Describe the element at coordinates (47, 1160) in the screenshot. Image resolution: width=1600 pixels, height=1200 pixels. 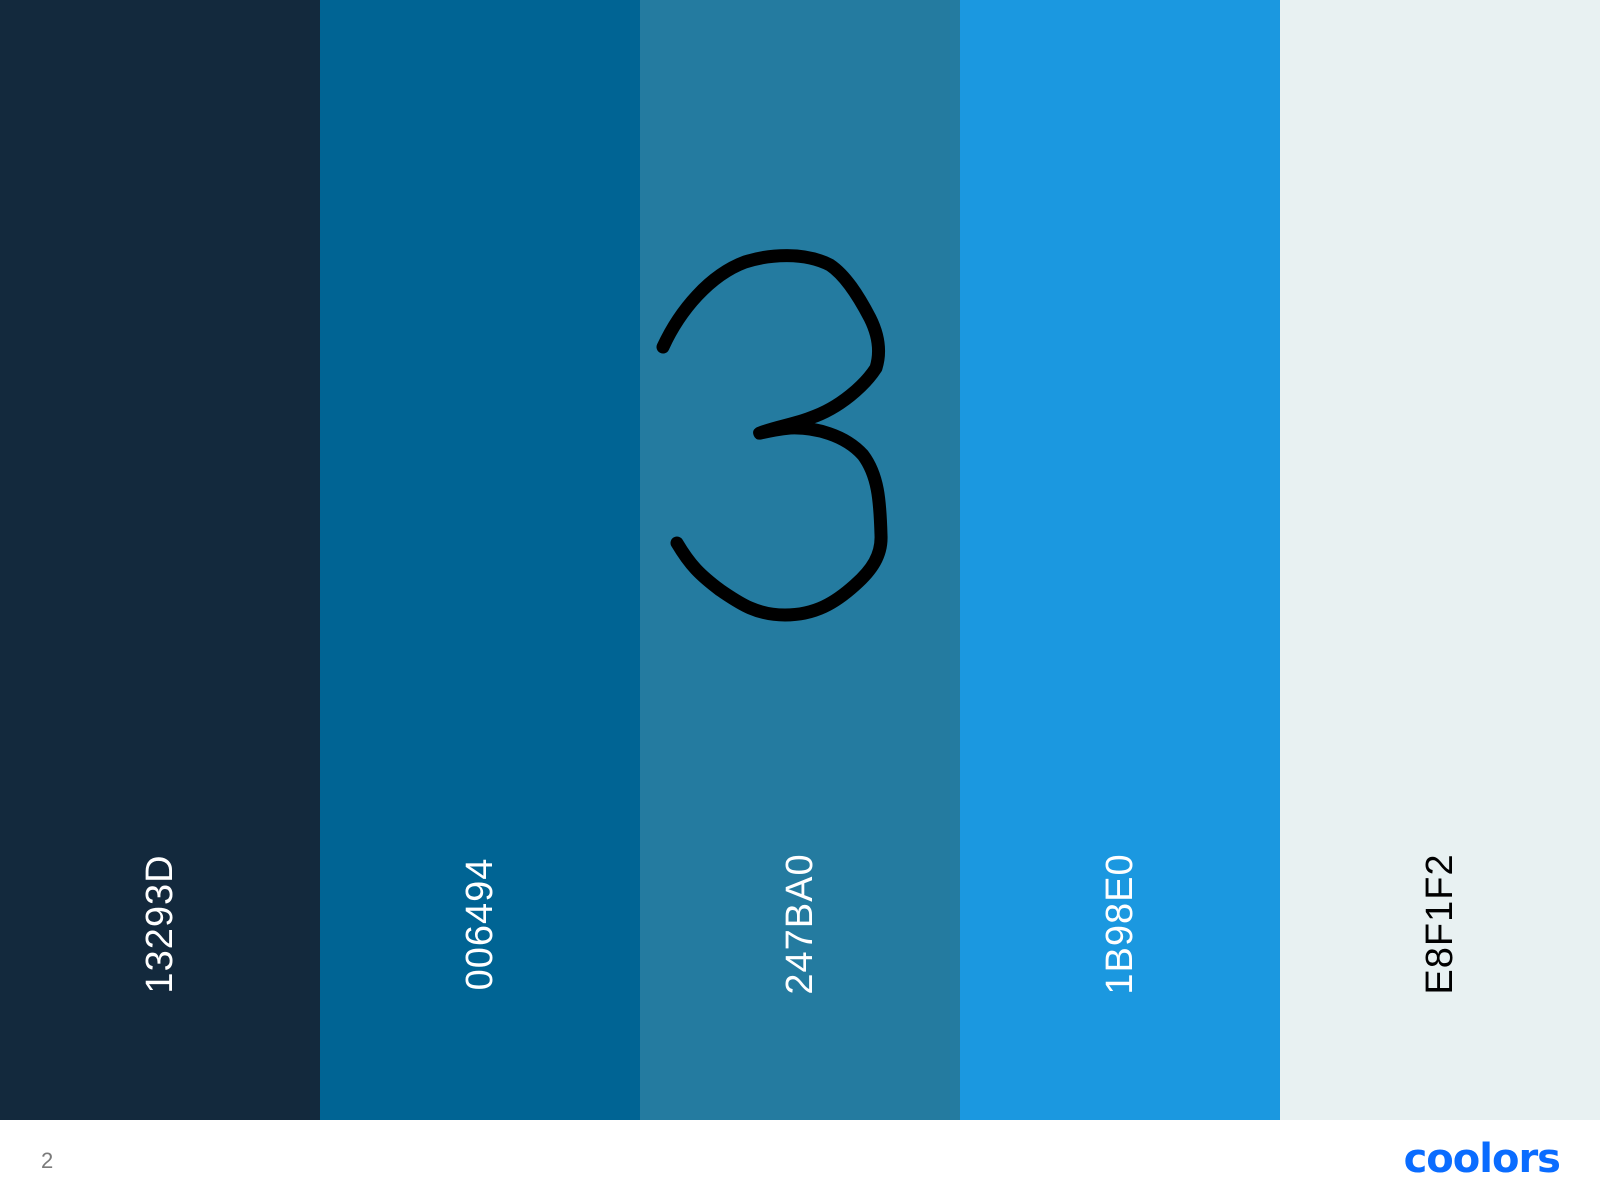
I see `page-number: 2` at that location.